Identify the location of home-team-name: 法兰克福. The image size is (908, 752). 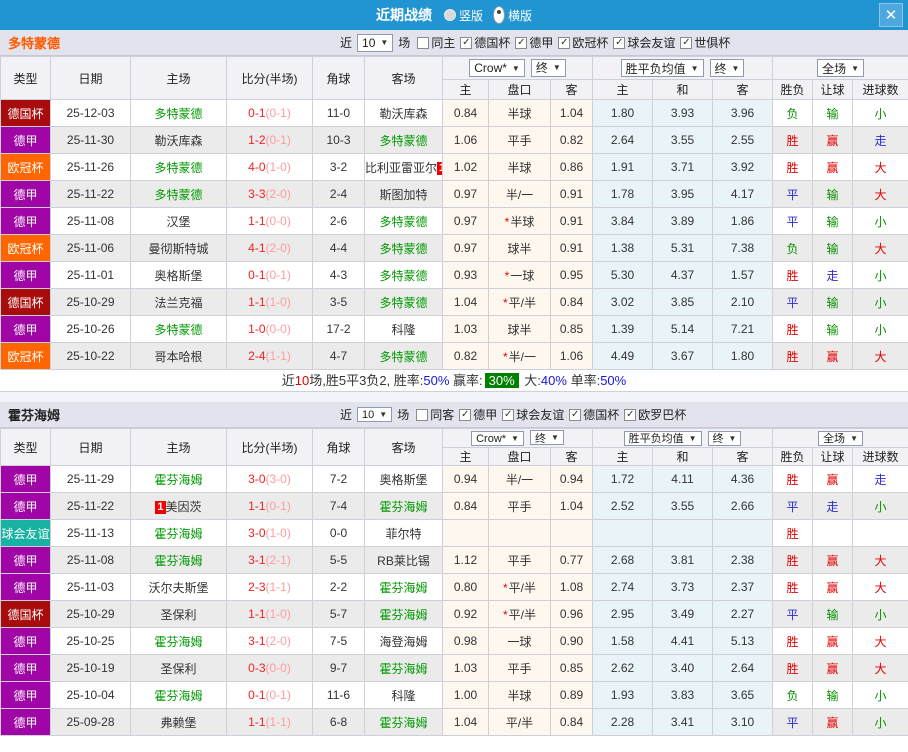
(178, 303).